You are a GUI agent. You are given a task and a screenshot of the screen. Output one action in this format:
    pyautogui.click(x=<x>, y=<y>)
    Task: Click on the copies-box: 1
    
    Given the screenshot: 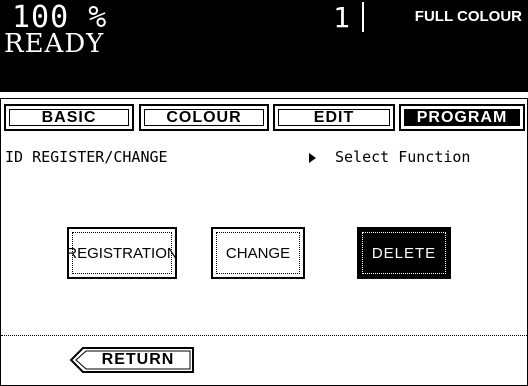 What is the action you would take?
    pyautogui.click(x=328, y=17)
    